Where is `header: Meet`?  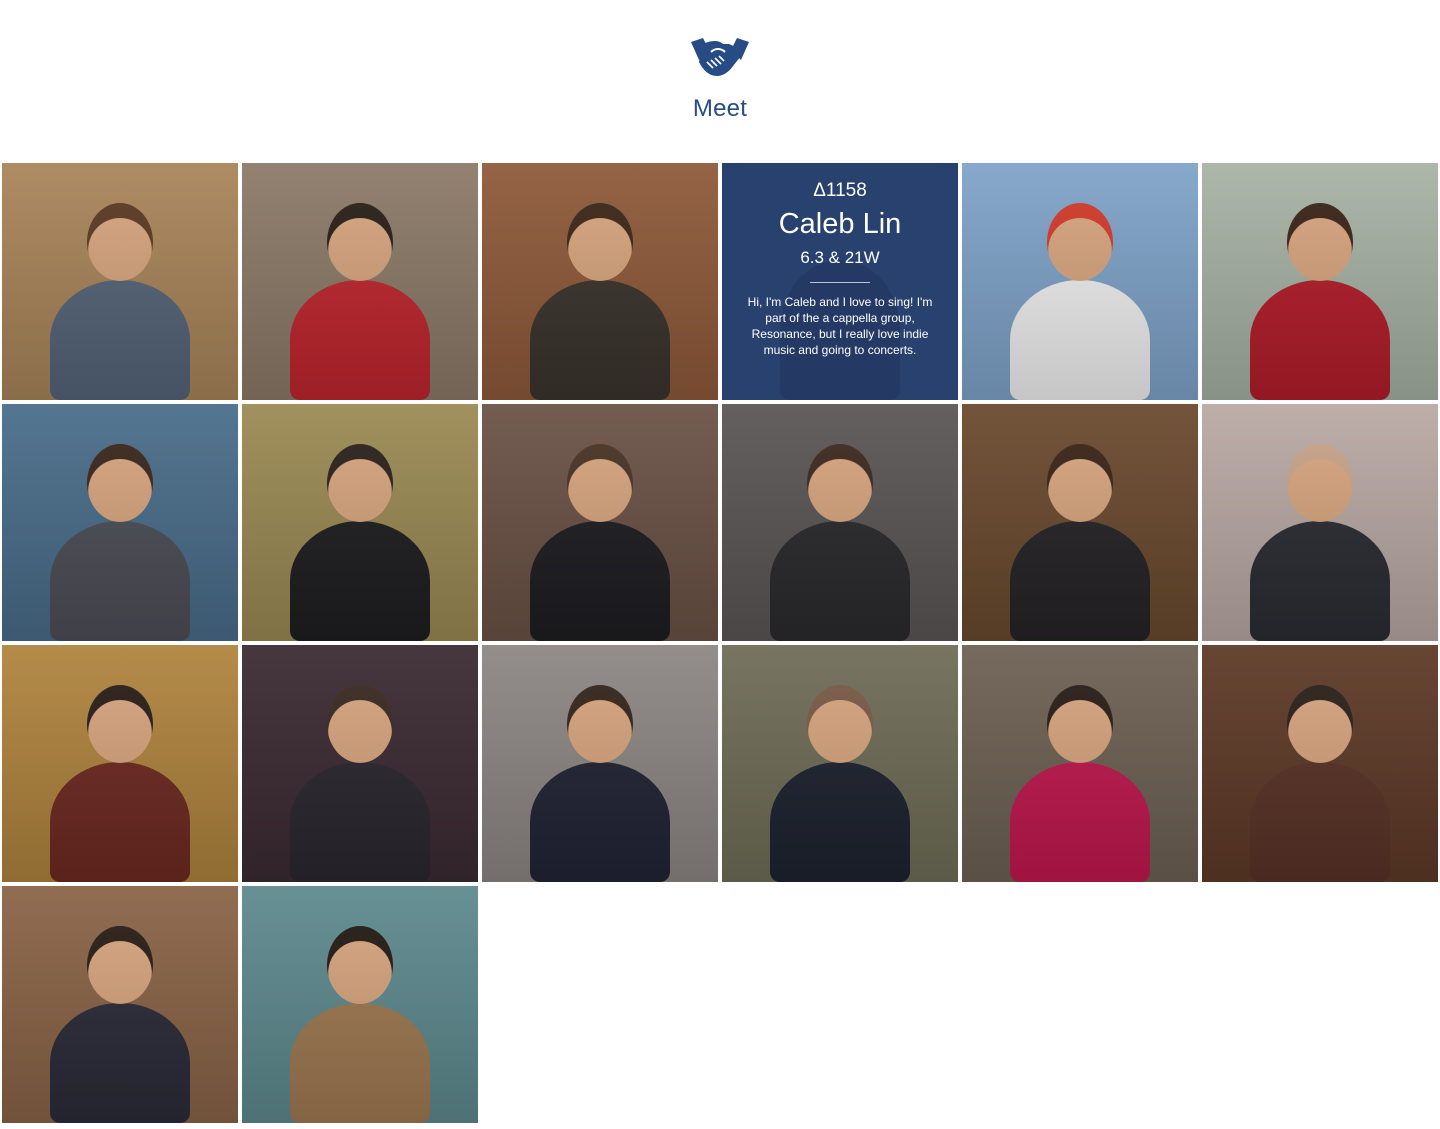 header: Meet is located at coordinates (720, 80).